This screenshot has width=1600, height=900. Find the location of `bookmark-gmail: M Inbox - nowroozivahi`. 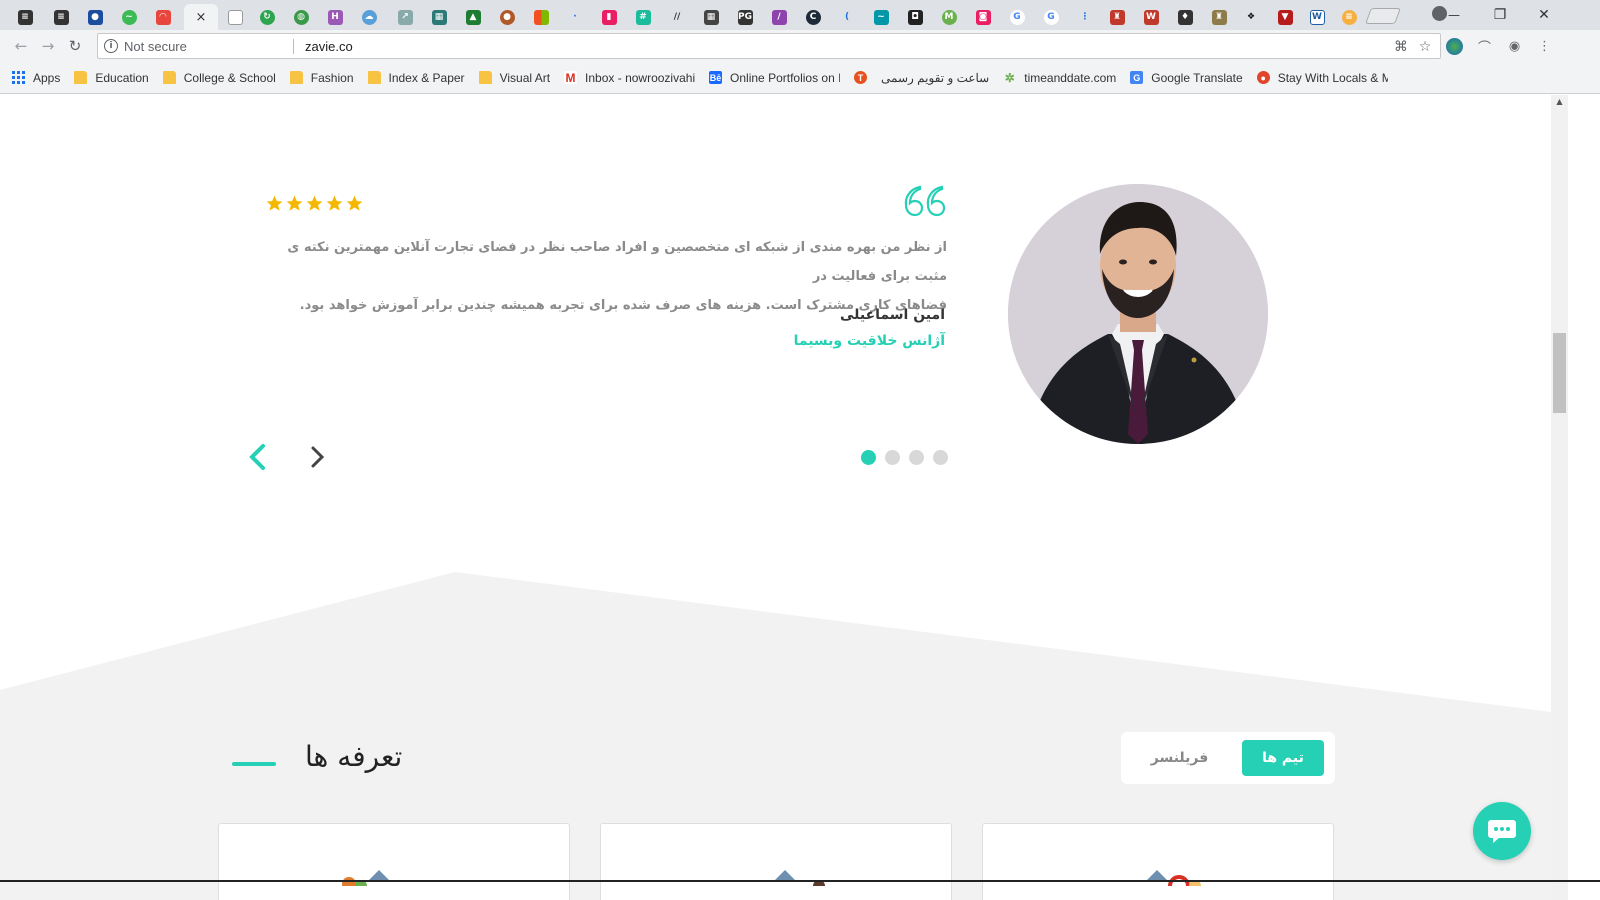

bookmark-gmail: M Inbox - nowroozivahi is located at coordinates (629, 78).